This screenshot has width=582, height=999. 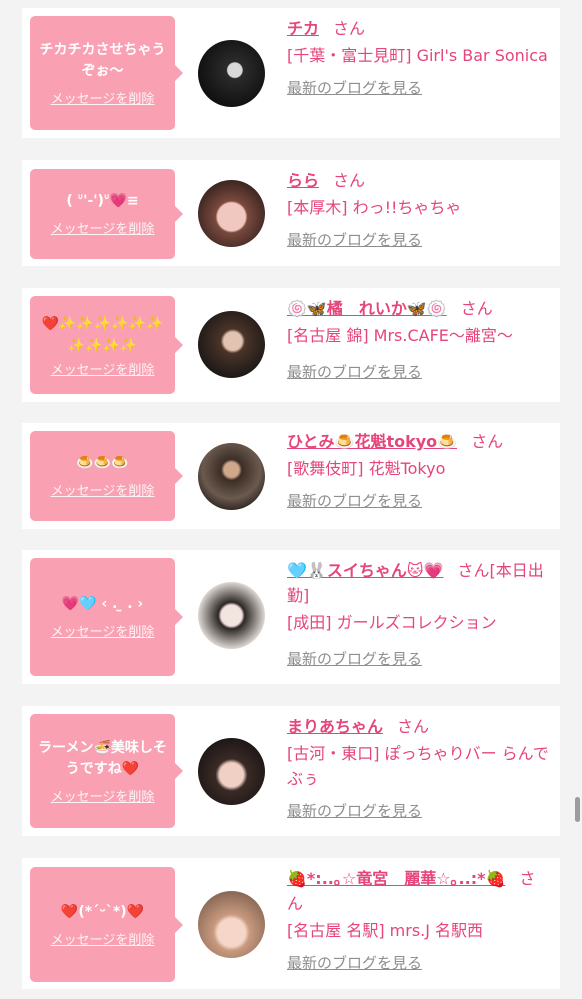 What do you see at coordinates (374, 207) in the screenshot?
I see `area-shop: [本厚木] わっ!!ちゃちゃ` at bounding box center [374, 207].